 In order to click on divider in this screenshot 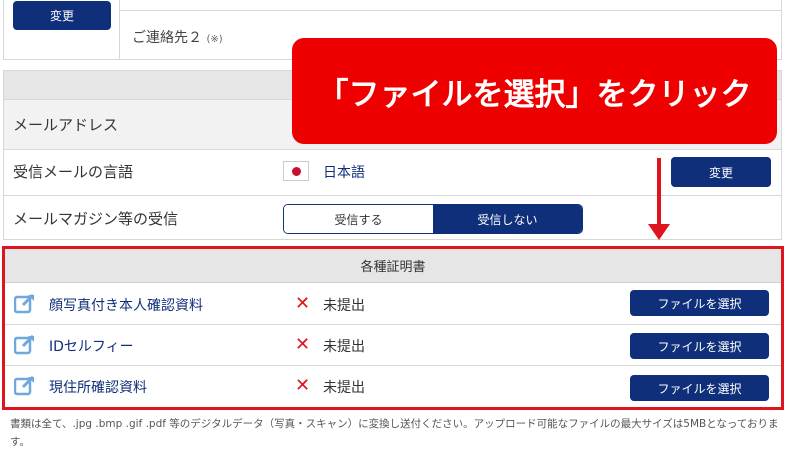, I will do `click(450, 10)`.